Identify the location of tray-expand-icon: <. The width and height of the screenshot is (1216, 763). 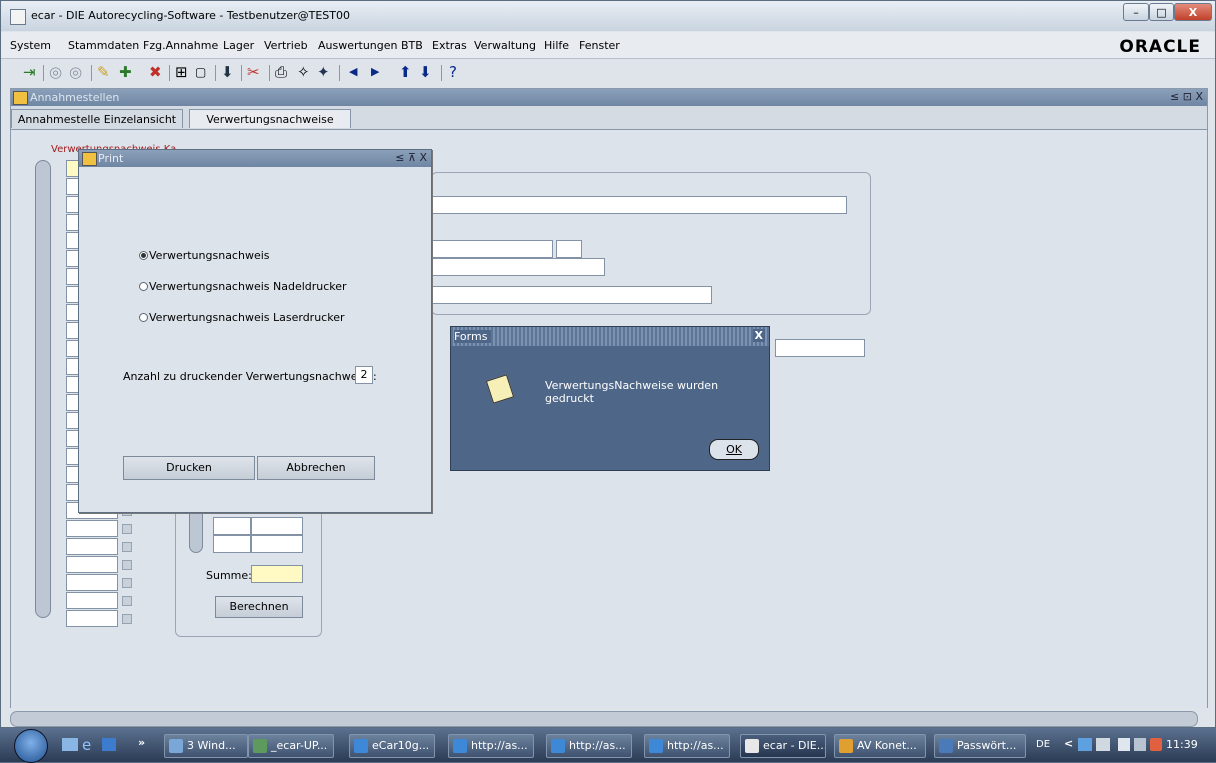
(1068, 743).